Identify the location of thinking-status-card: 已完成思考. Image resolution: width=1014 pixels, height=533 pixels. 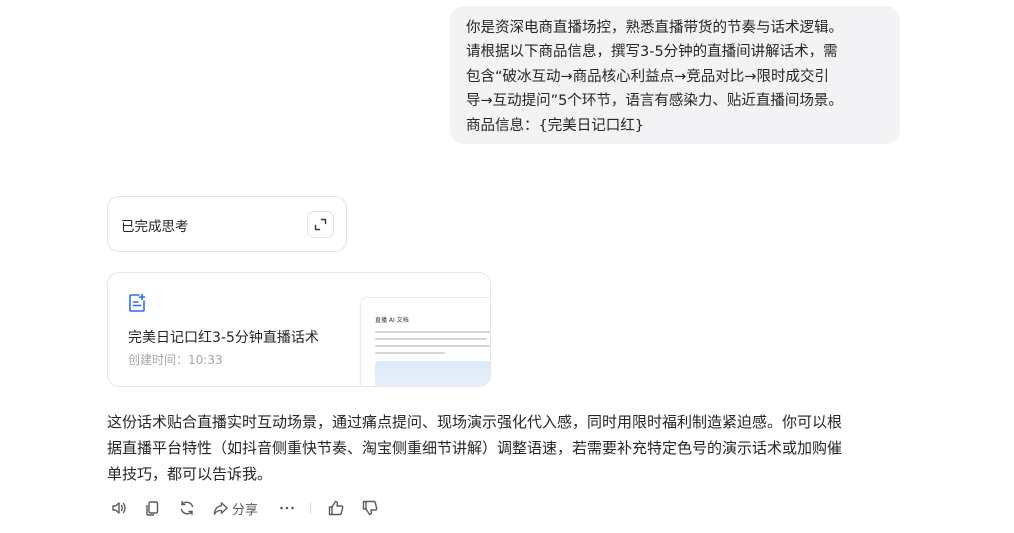
(227, 224).